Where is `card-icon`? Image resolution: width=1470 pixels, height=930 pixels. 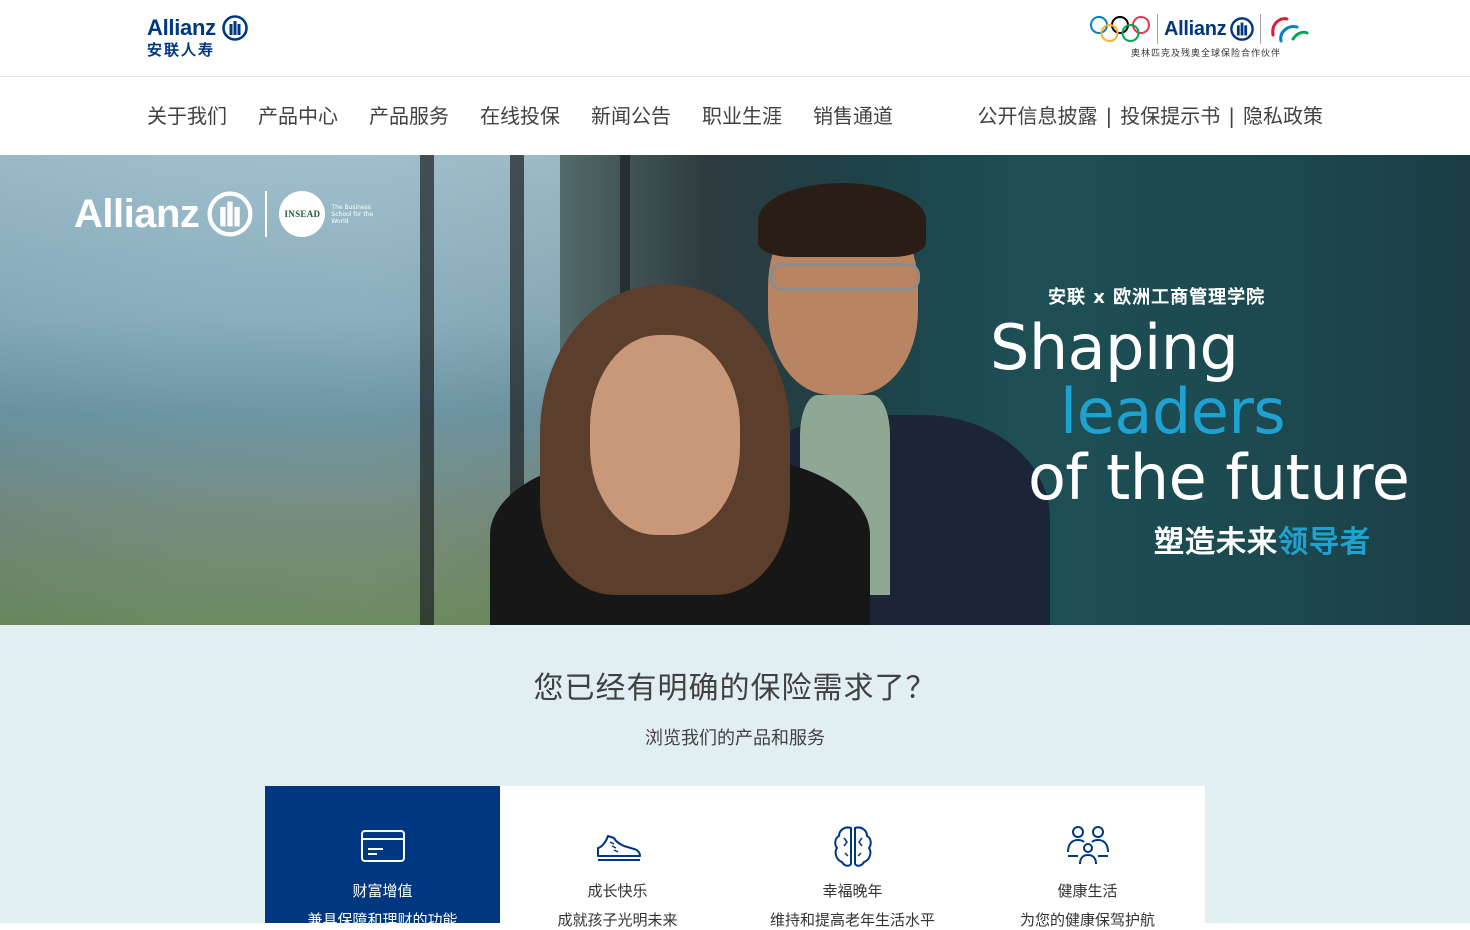
card-icon is located at coordinates (383, 846).